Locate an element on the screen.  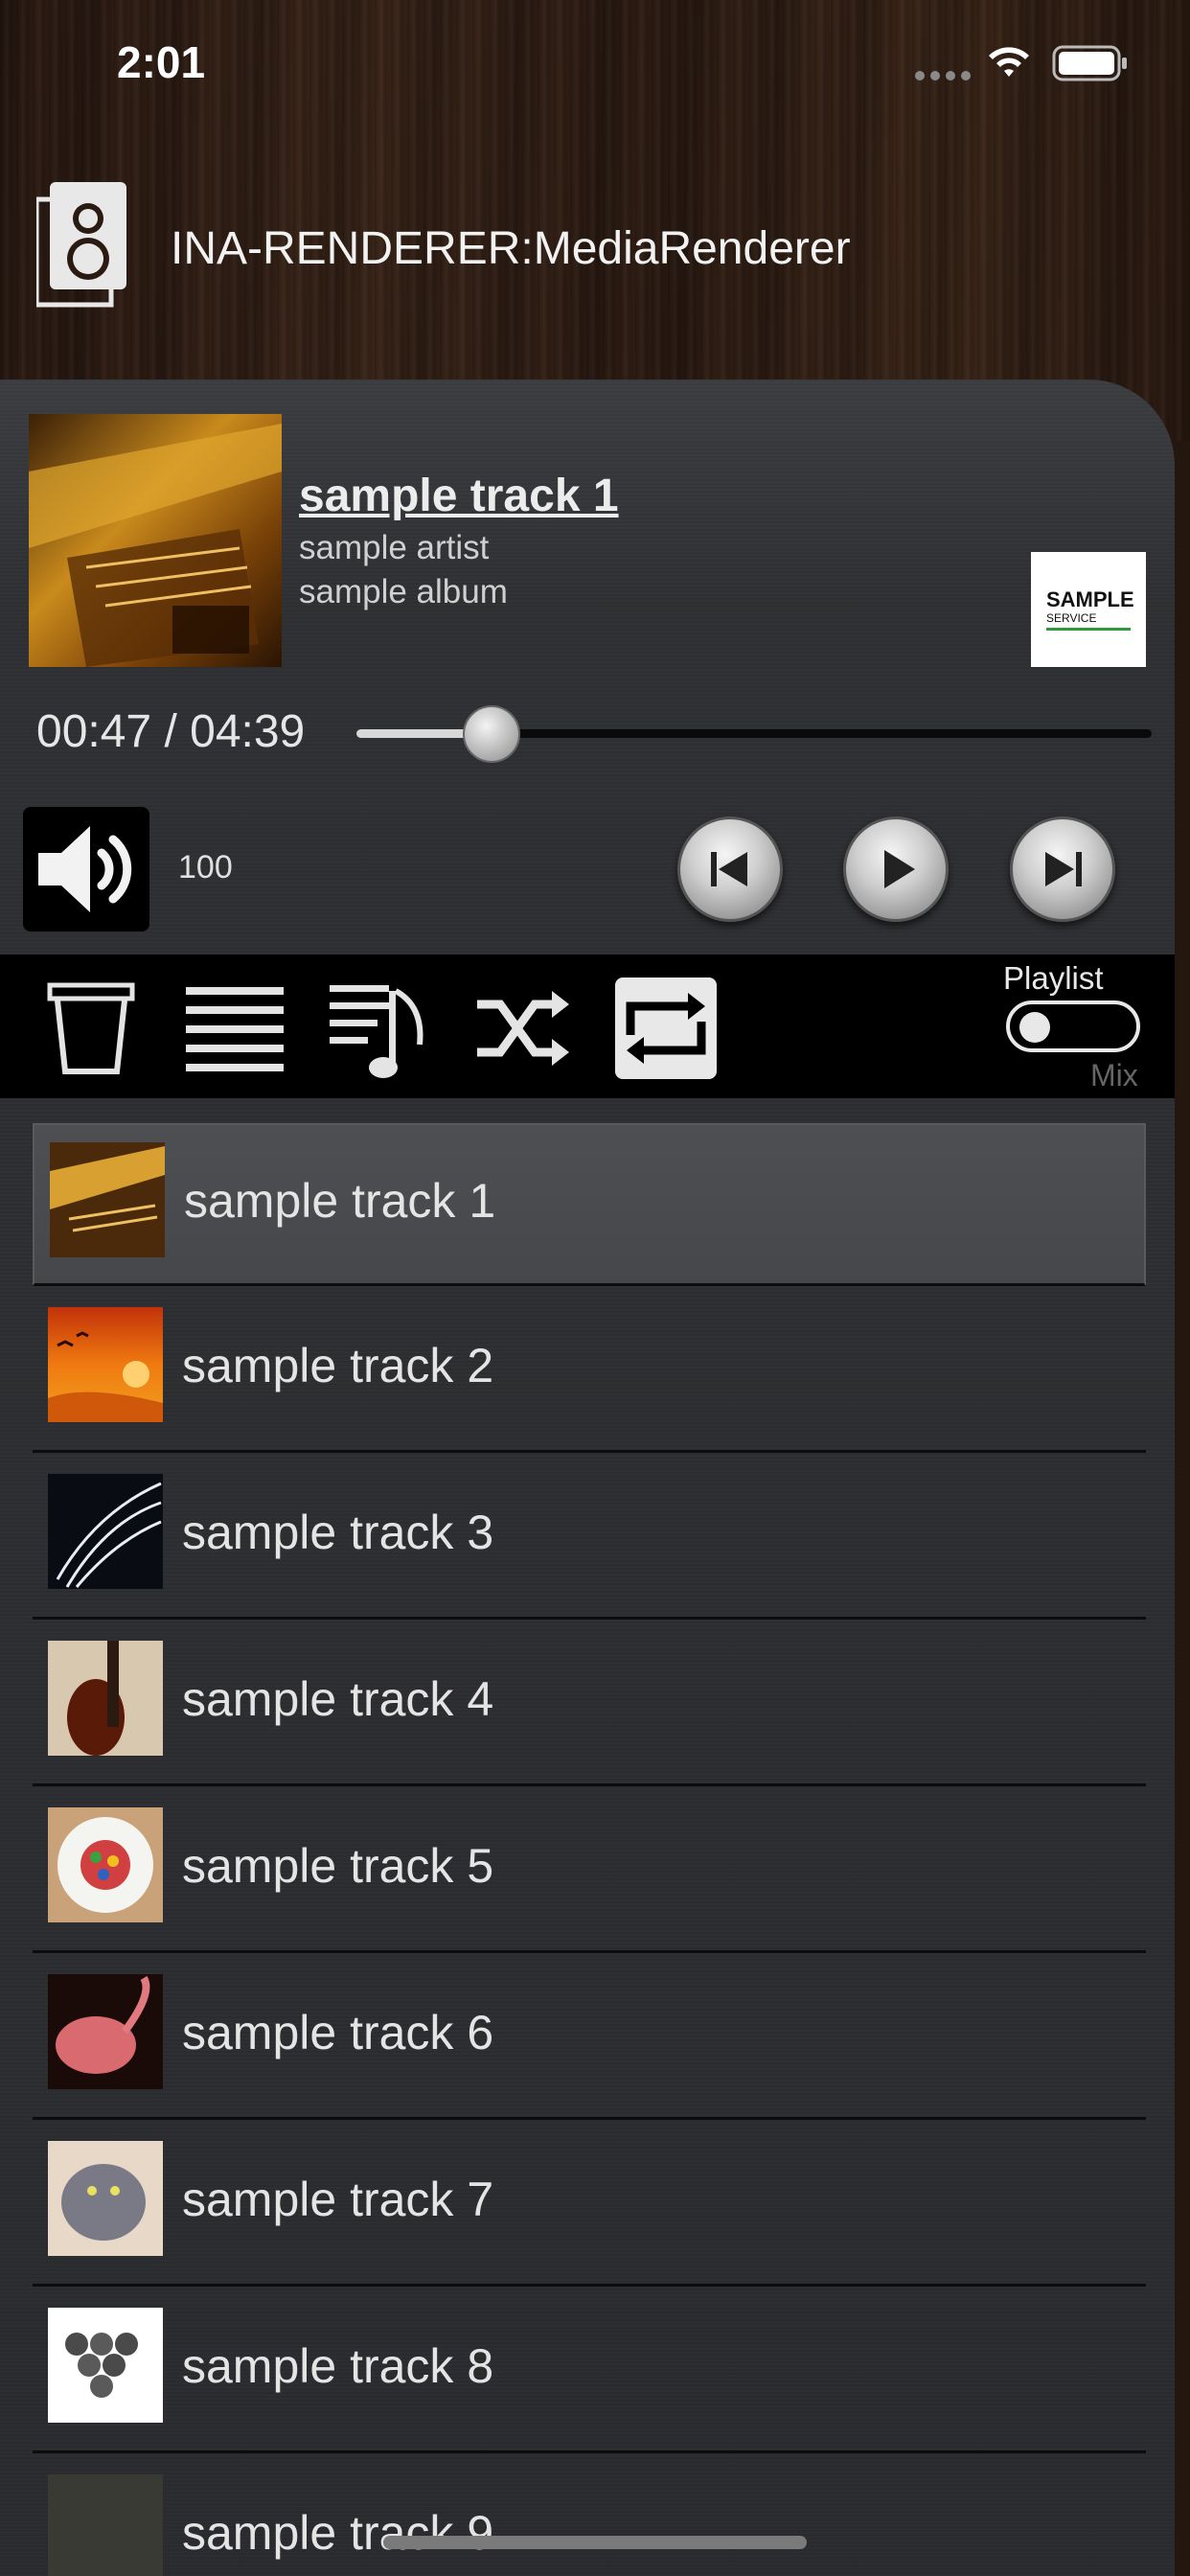
track-row: sample track 4 is located at coordinates (590, 1704).